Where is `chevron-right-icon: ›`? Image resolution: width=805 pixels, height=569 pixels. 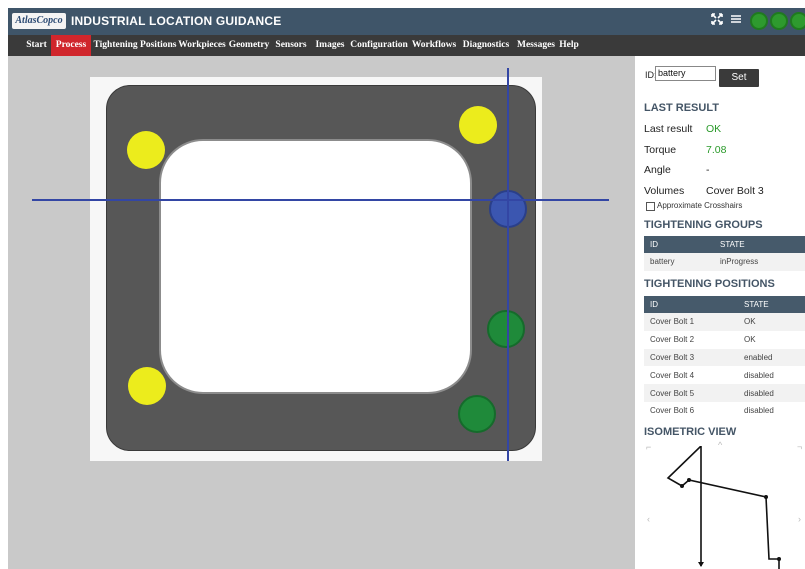
chevron-right-icon: › is located at coordinates (799, 519).